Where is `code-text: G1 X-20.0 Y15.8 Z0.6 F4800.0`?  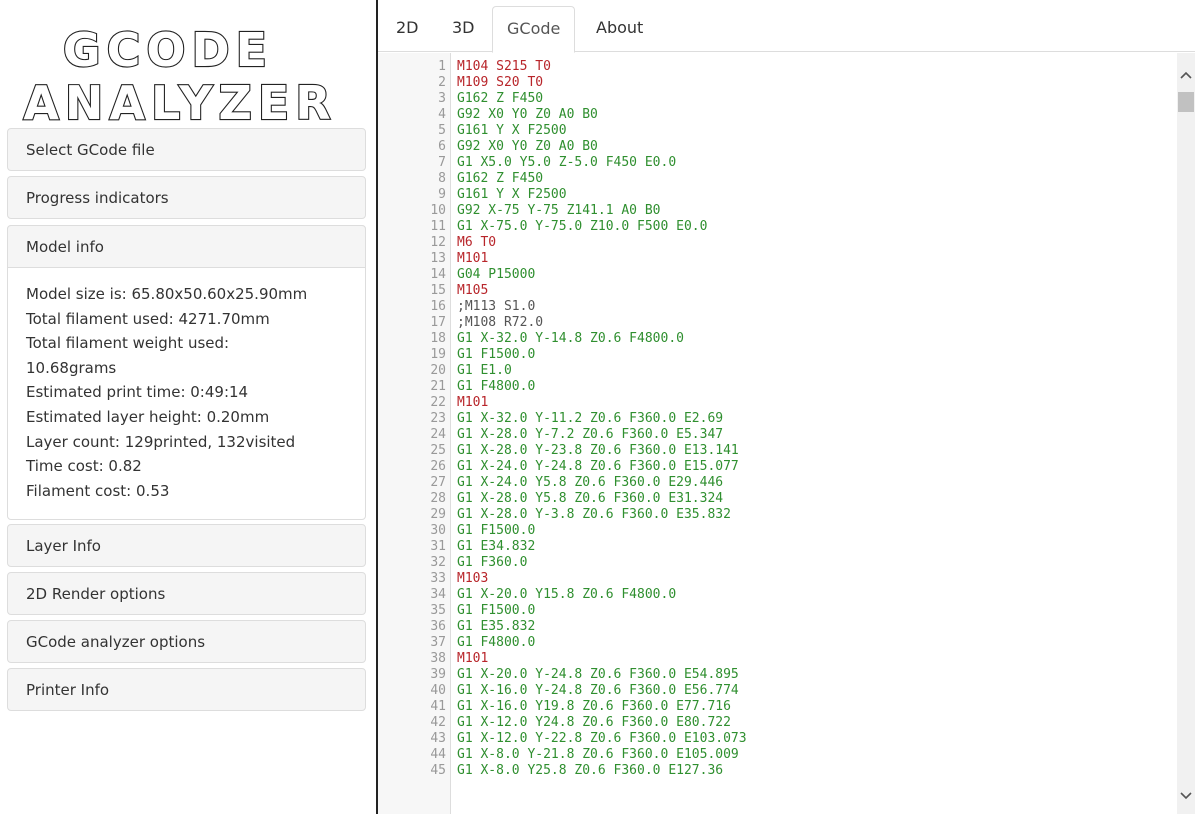 code-text: G1 X-20.0 Y15.8 Z0.6 F4800.0 is located at coordinates (567, 594).